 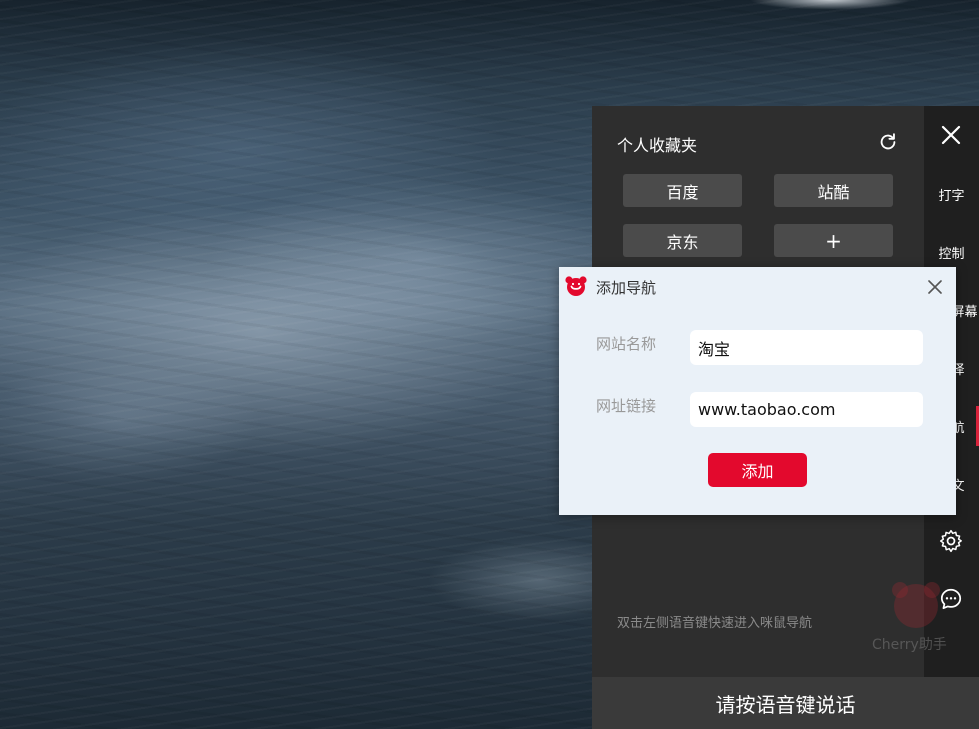 What do you see at coordinates (833, 240) in the screenshot?
I see `add-favorite-button: +` at bounding box center [833, 240].